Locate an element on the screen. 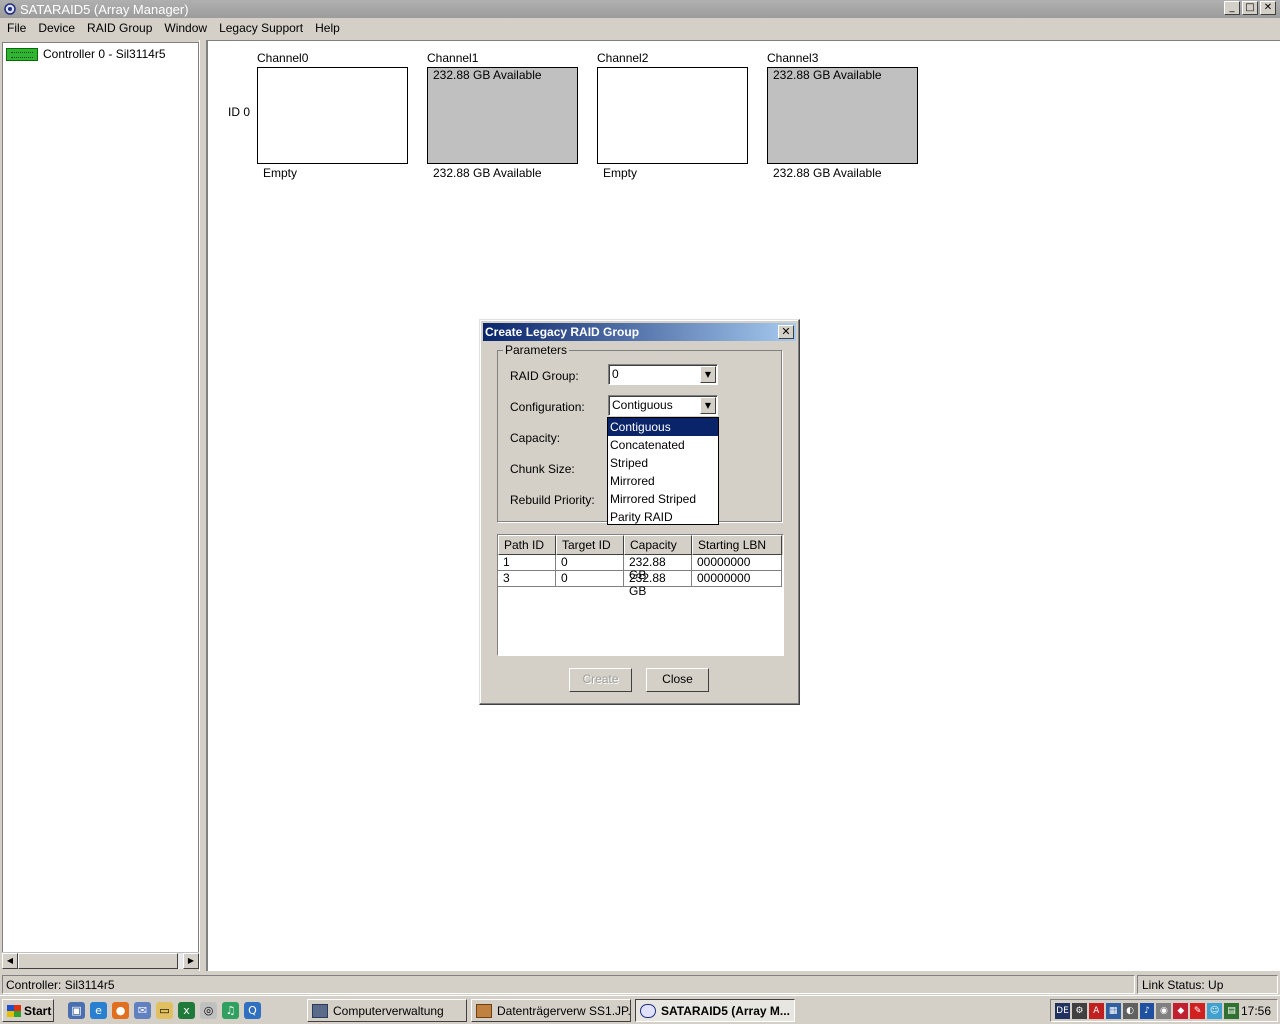 This screenshot has height=1024, width=1280. tree-horizontal-scrollbar: ◀ ▶ is located at coordinates (100, 960).